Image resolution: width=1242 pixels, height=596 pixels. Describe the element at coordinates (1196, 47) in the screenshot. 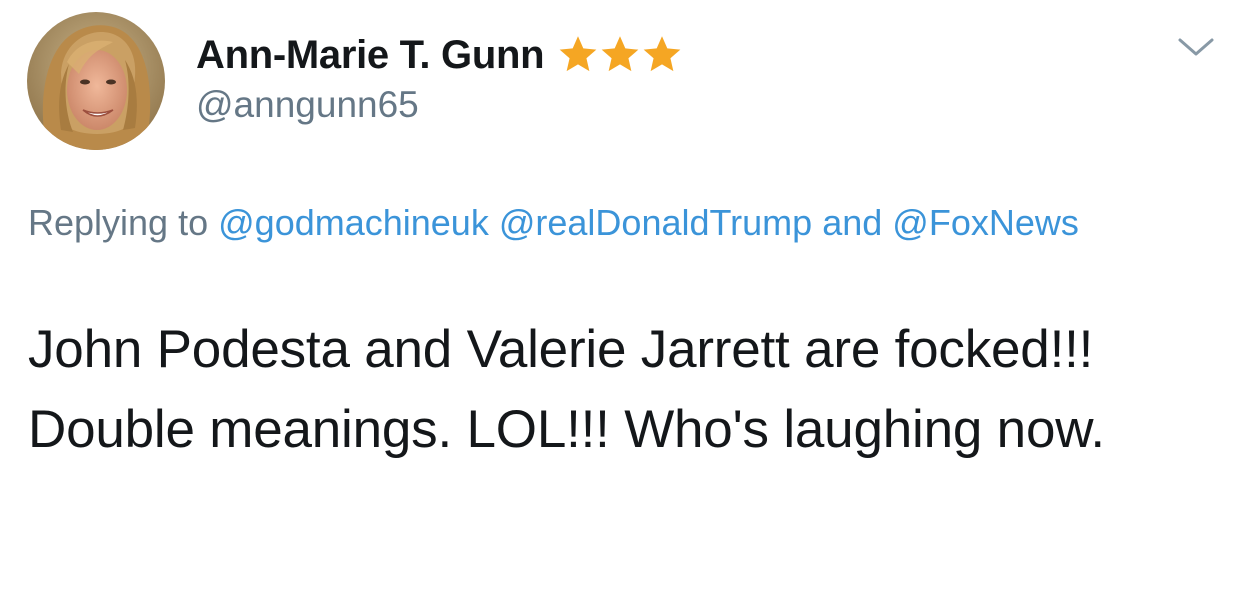

I see `chevron-down-icon` at that location.